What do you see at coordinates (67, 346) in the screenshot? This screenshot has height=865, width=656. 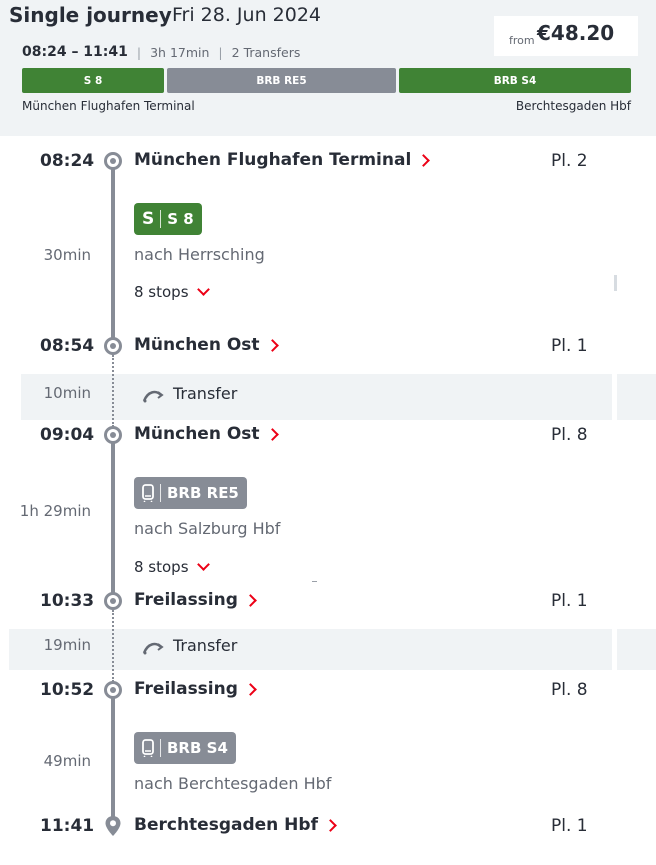 I see `stop-time: 08:54` at bounding box center [67, 346].